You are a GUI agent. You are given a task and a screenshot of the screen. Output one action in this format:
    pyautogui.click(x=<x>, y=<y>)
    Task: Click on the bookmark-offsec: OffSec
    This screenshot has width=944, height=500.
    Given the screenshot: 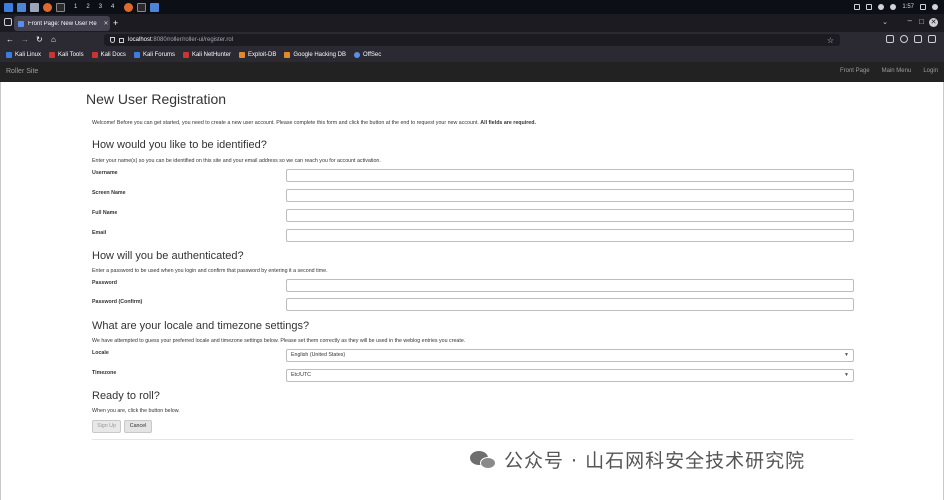 What is the action you would take?
    pyautogui.click(x=367, y=55)
    